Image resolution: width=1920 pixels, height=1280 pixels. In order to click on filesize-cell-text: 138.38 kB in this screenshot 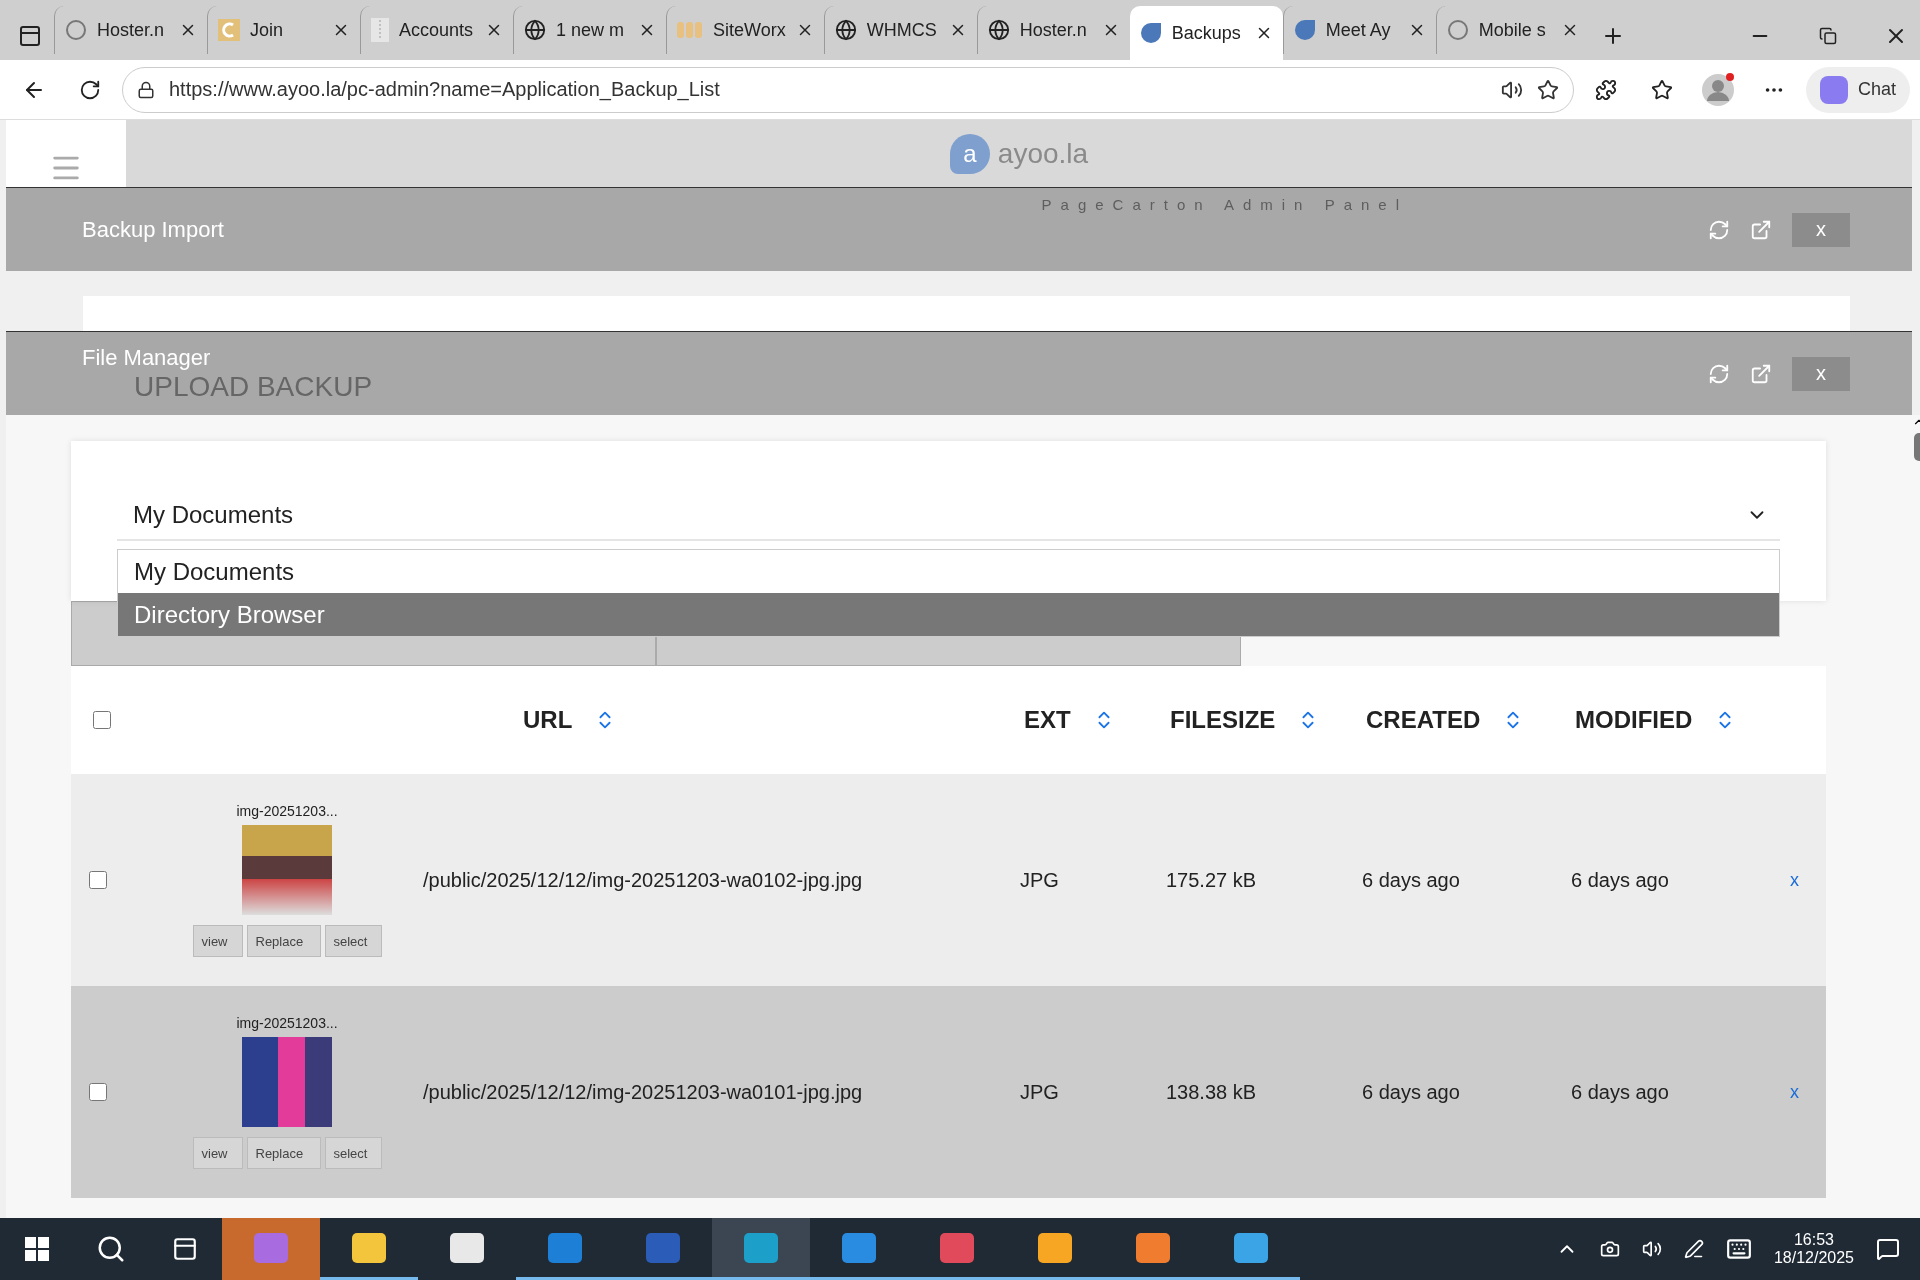, I will do `click(1212, 1092)`.